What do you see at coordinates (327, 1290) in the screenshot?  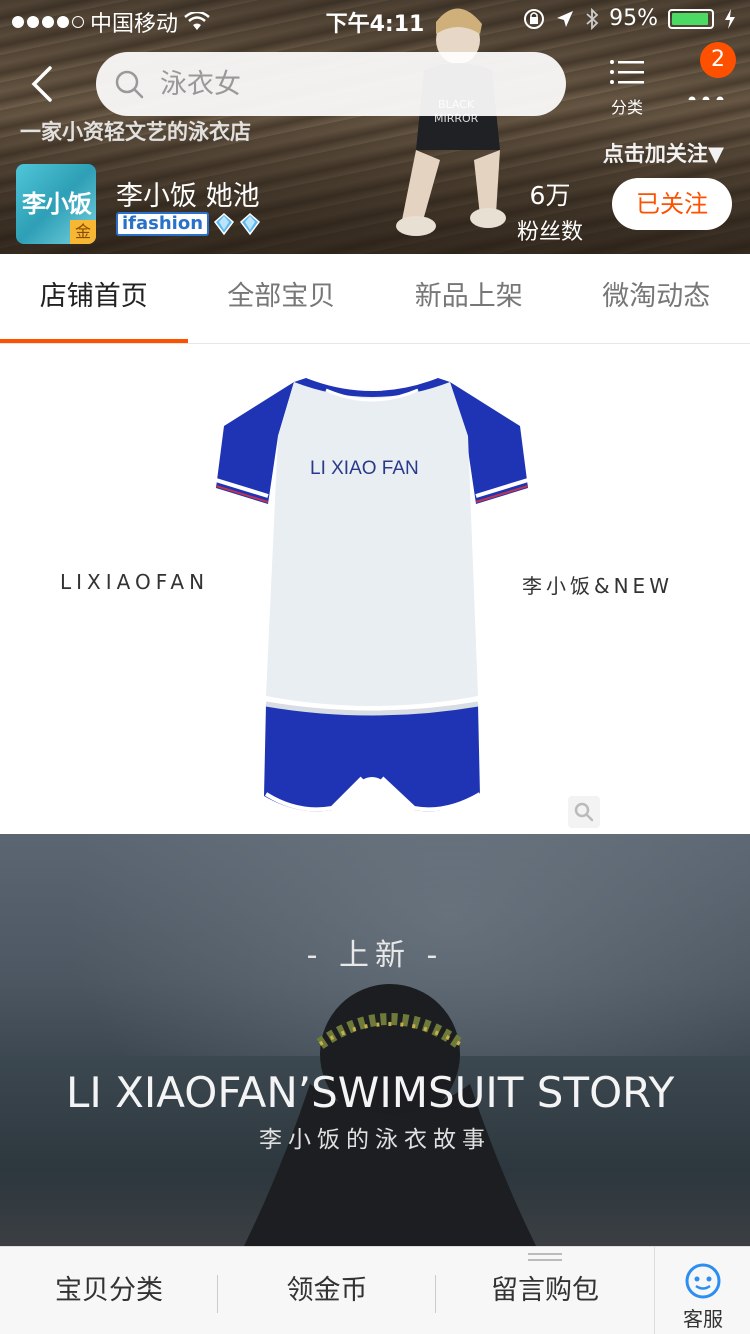 I see `claim-coins-button: 领金币` at bounding box center [327, 1290].